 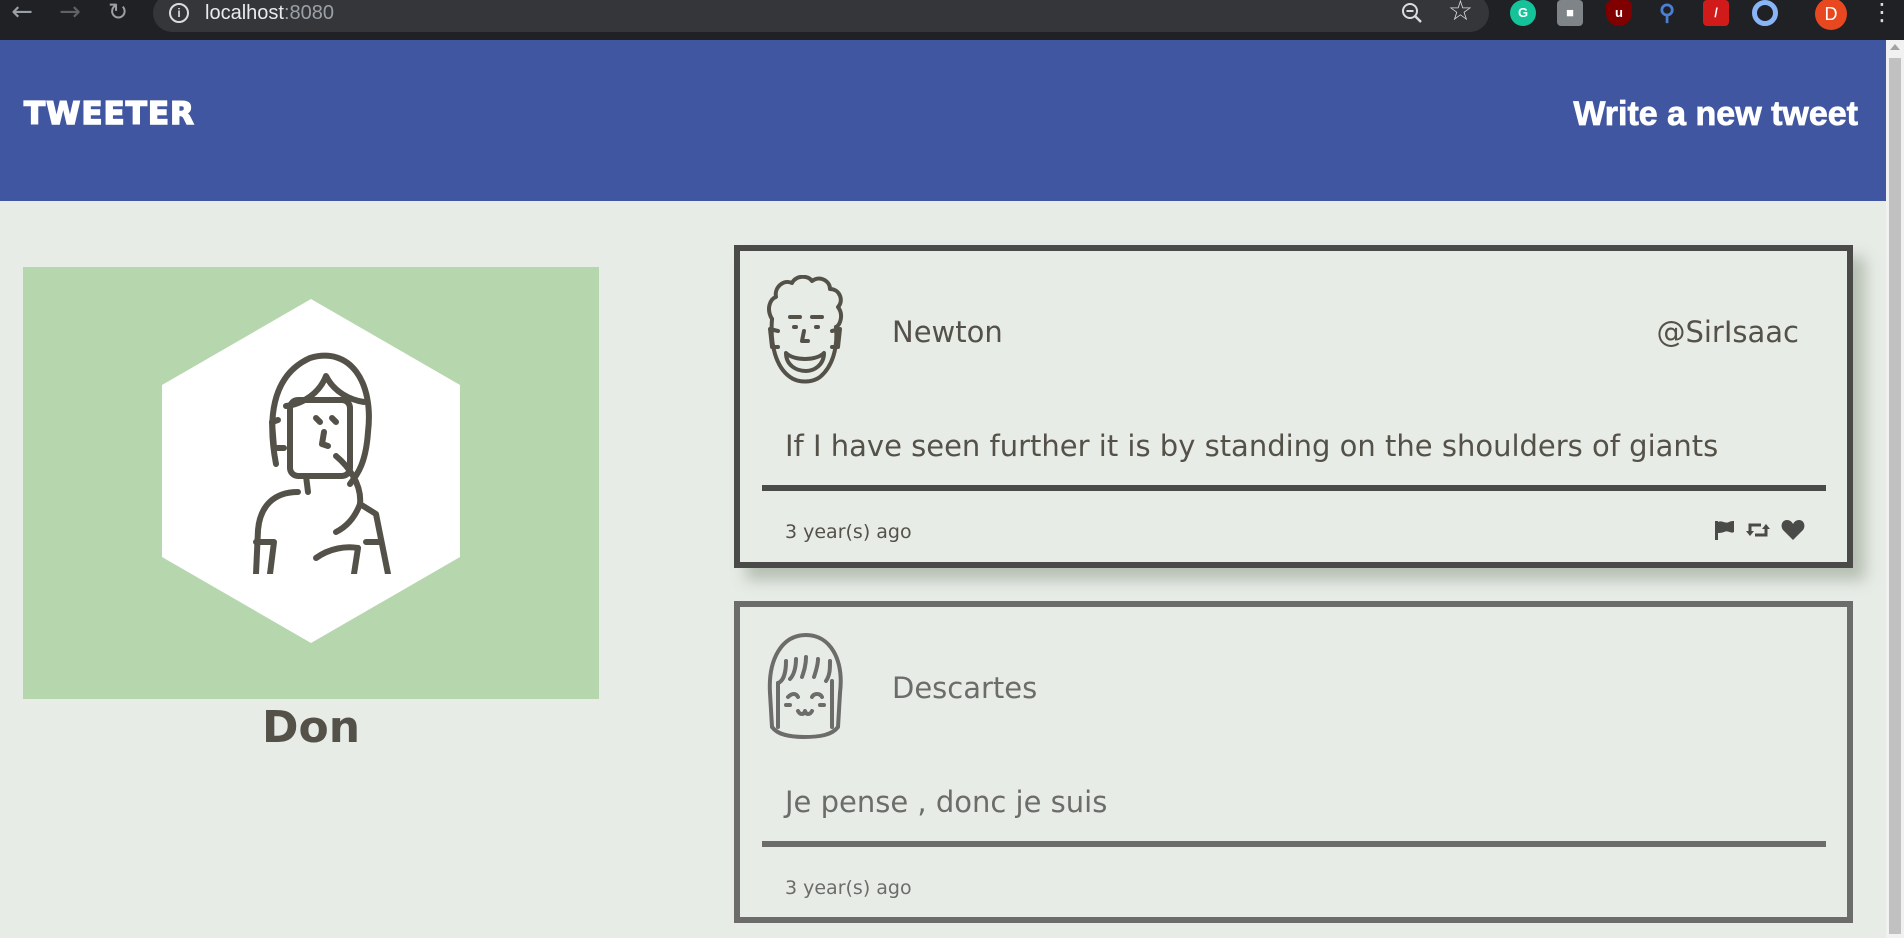 What do you see at coordinates (1716, 13) in the screenshot?
I see `pdf-extension-icon: /` at bounding box center [1716, 13].